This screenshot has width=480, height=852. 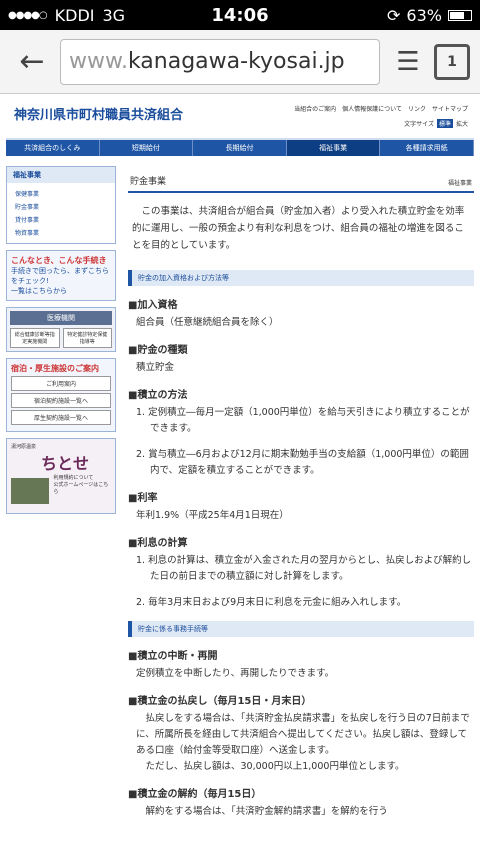 I want to click on section-text: 積立貯金, so click(x=155, y=367).